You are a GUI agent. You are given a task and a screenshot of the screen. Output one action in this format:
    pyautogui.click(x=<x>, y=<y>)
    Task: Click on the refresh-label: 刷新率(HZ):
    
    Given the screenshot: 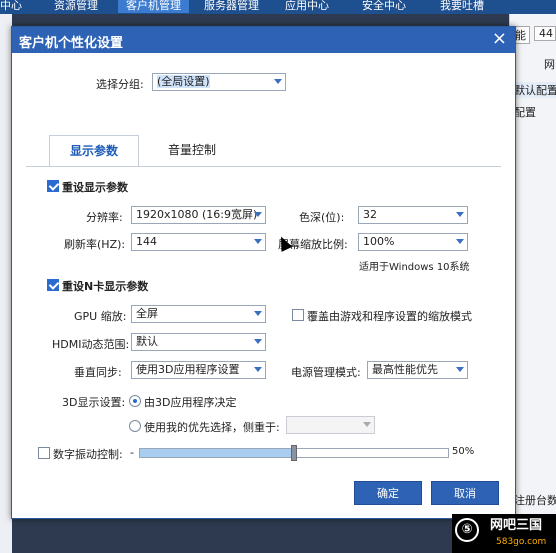 What is the action you would take?
    pyautogui.click(x=95, y=244)
    